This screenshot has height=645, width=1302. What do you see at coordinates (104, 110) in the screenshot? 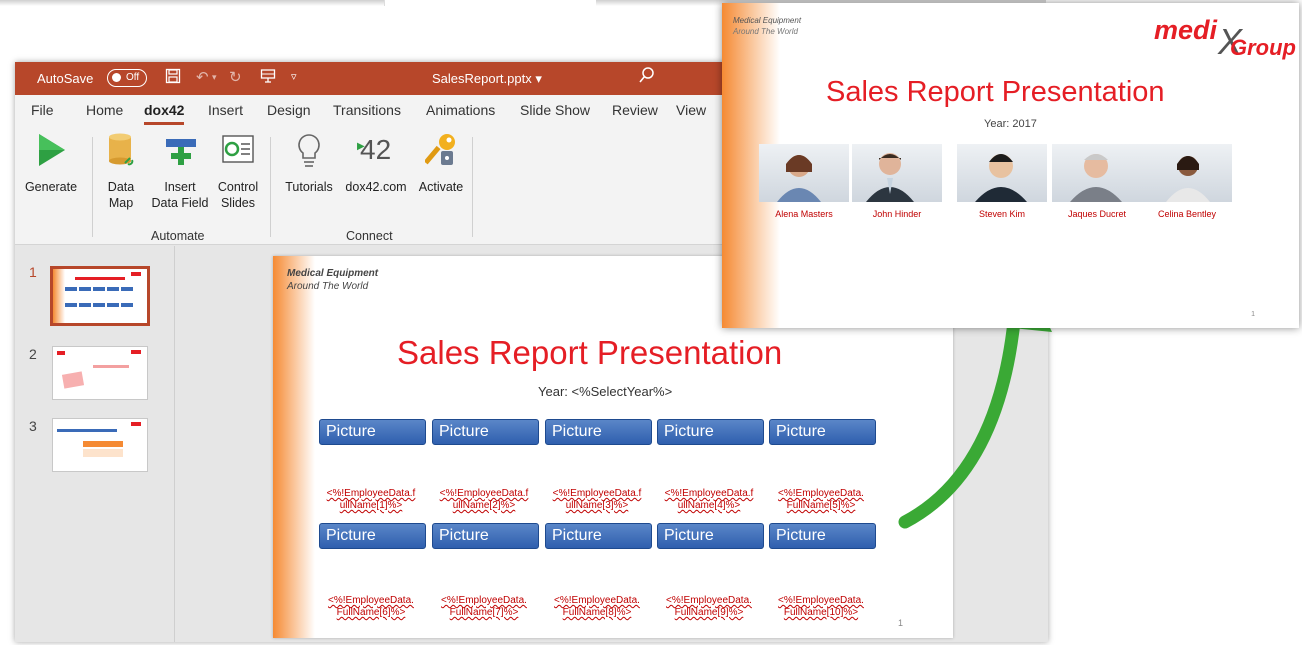
I see `tab-home: Home` at bounding box center [104, 110].